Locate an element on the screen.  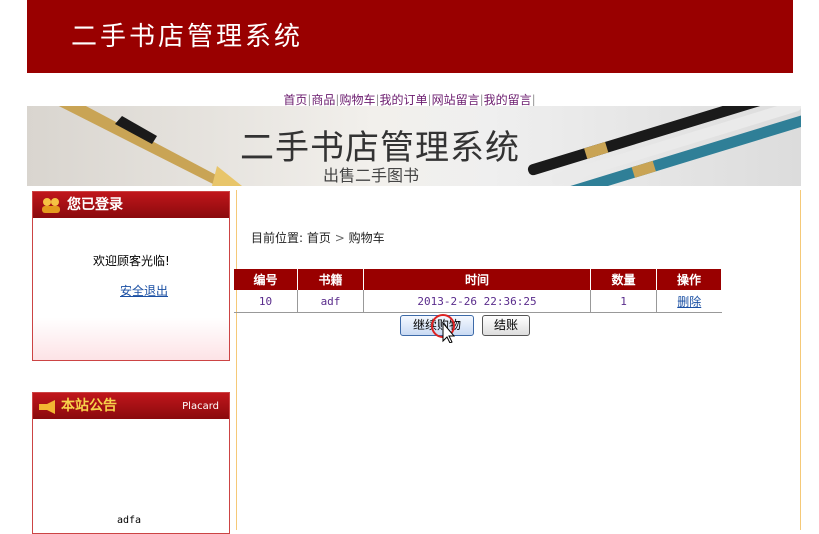
placard-tag: Placard is located at coordinates (200, 406).